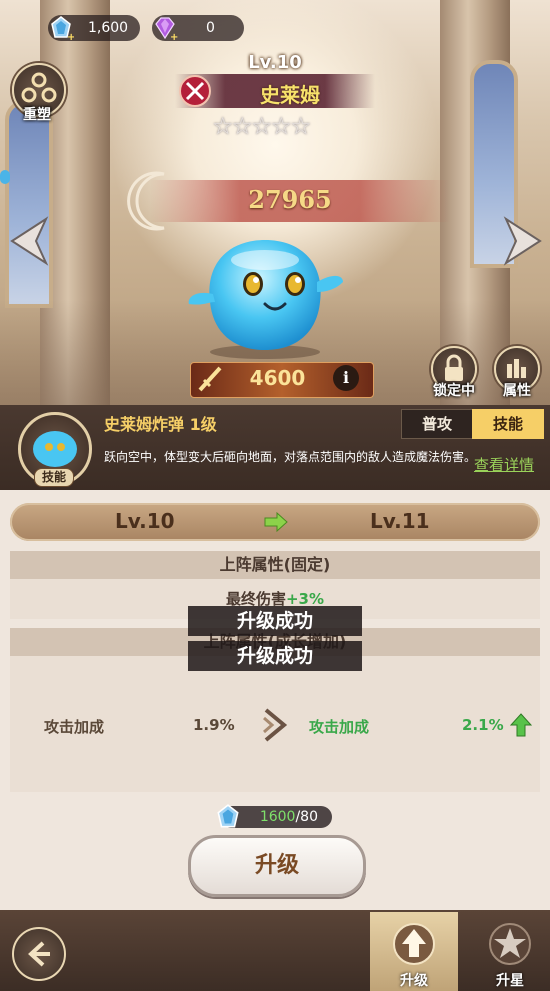  I want to click on star-rating: ☆☆☆☆☆, so click(274, 126).